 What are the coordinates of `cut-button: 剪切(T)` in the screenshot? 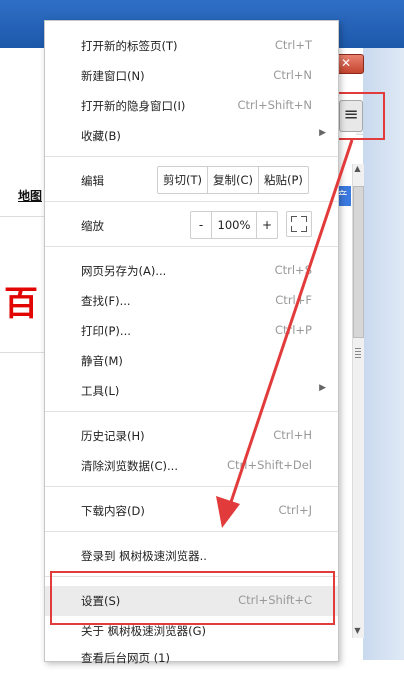 It's located at (183, 180).